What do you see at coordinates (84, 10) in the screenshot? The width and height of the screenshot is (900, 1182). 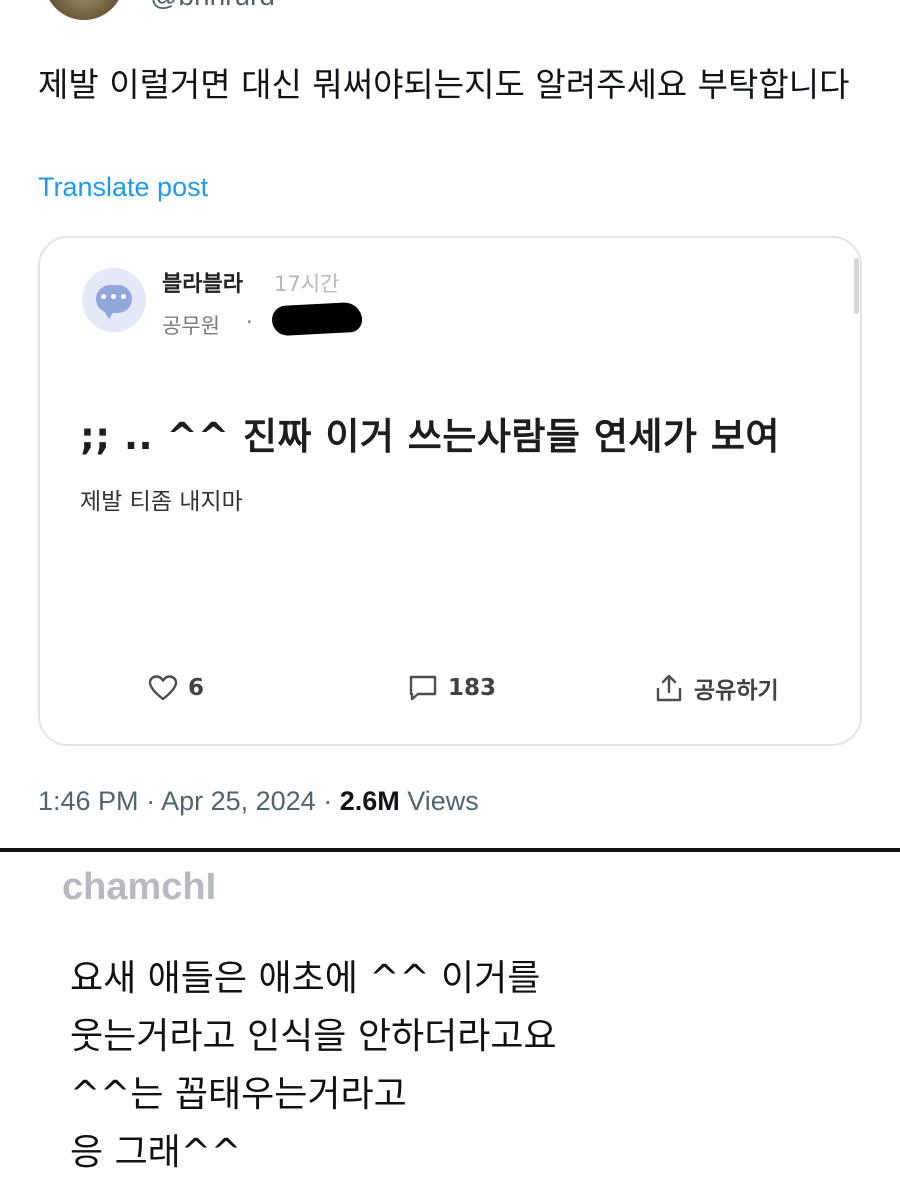 I see `user-avatar` at bounding box center [84, 10].